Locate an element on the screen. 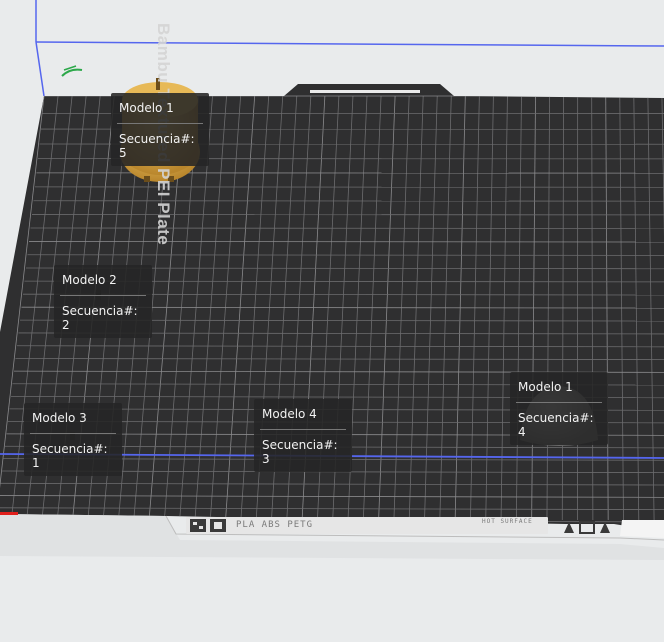 The height and width of the screenshot is (642, 664). filament-types: PLA ABS PETG is located at coordinates (275, 525).